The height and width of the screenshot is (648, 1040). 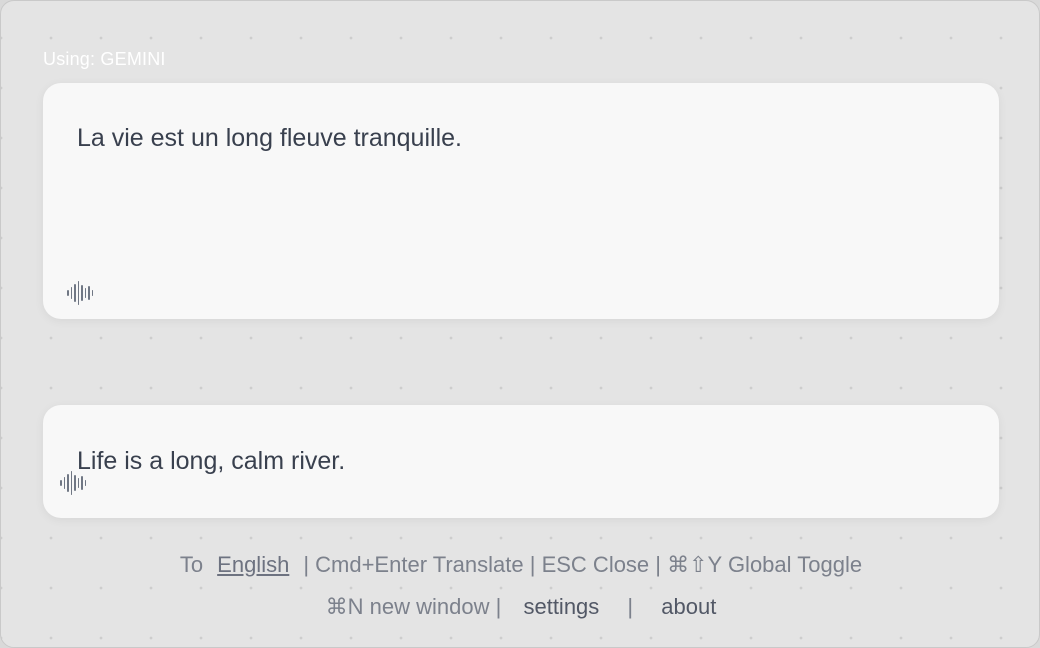 What do you see at coordinates (253, 564) in the screenshot?
I see `target-language-link: English` at bounding box center [253, 564].